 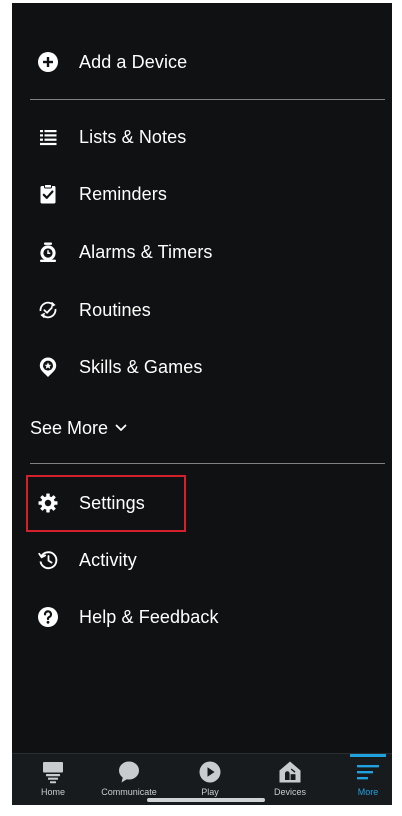 What do you see at coordinates (202, 137) in the screenshot?
I see `lists-notes-item: Lists & Notes` at bounding box center [202, 137].